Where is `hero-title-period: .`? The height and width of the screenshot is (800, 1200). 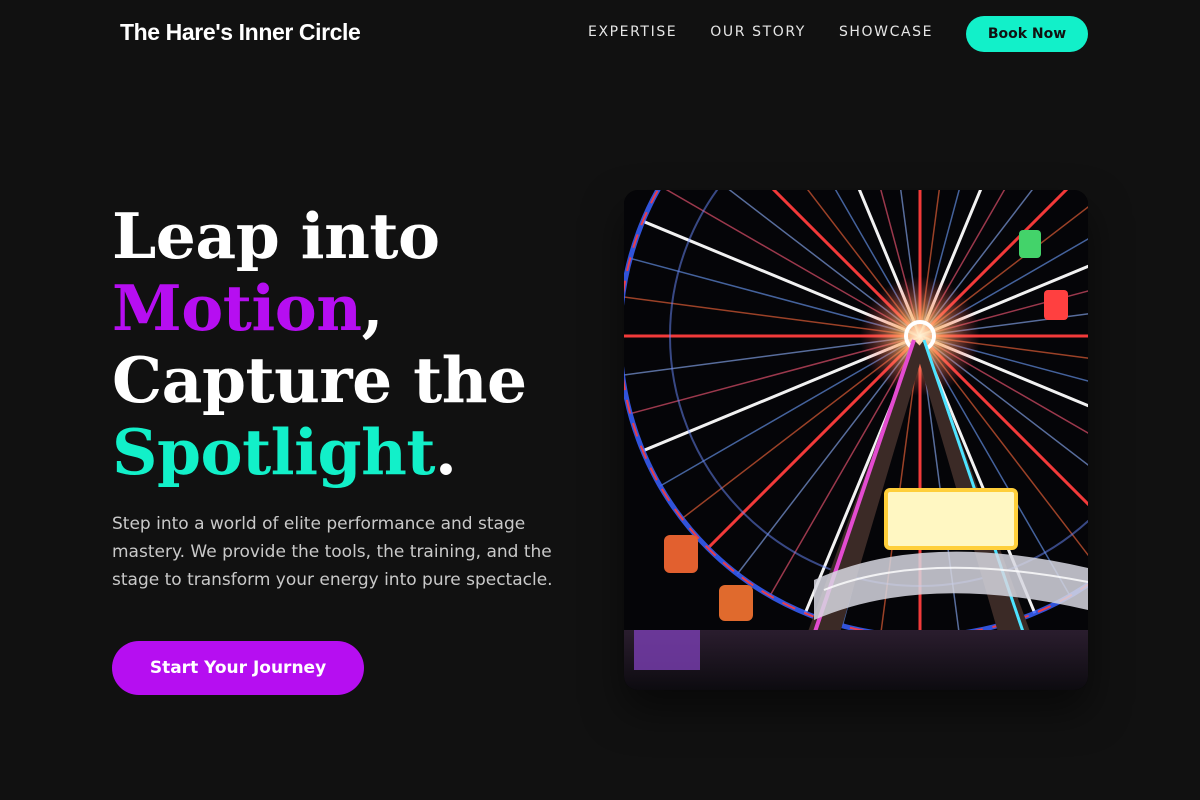
hero-title-period: . is located at coordinates (446, 452).